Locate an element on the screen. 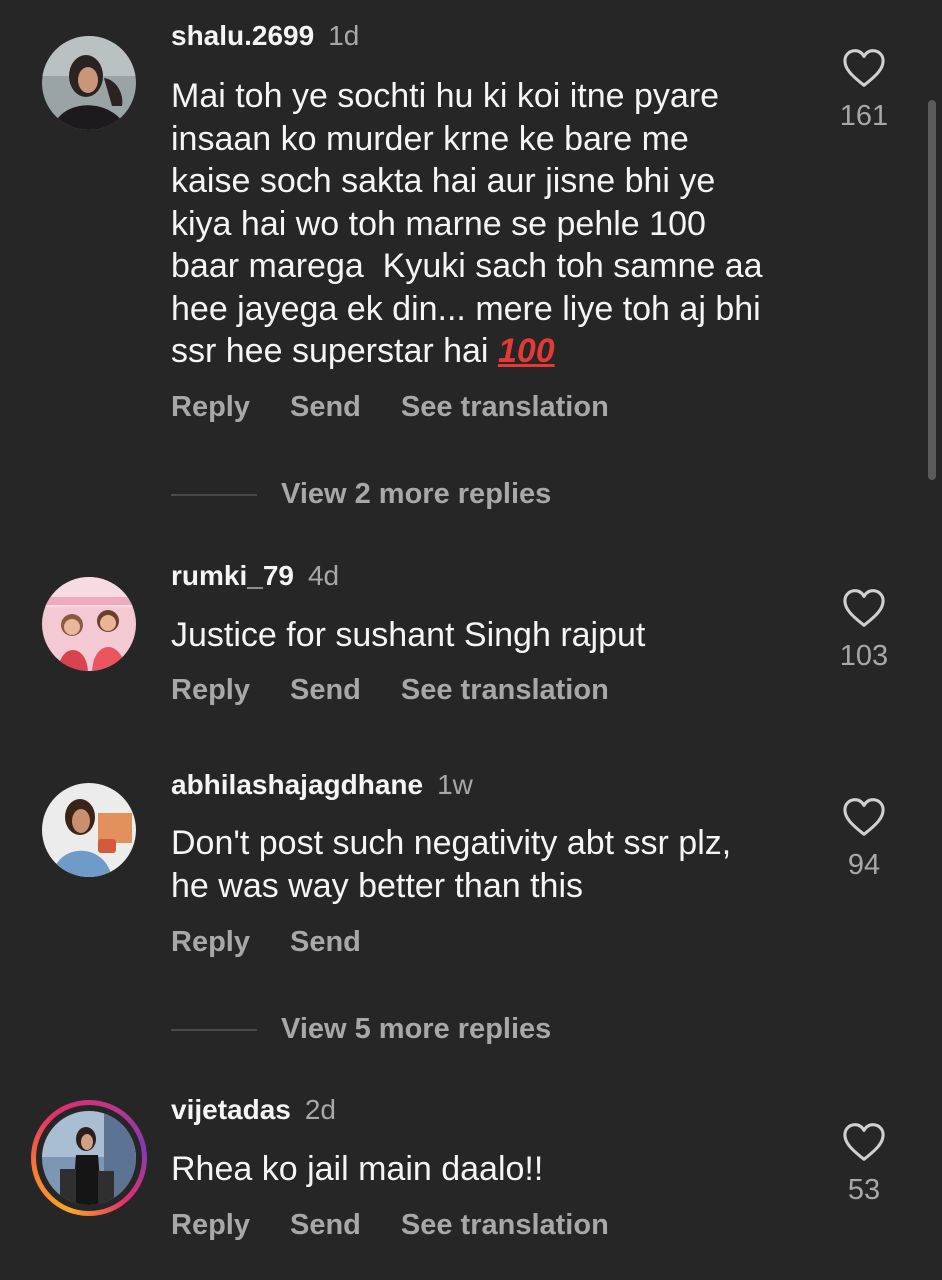 This screenshot has height=1280, width=942. like-count: 94 is located at coordinates (864, 865).